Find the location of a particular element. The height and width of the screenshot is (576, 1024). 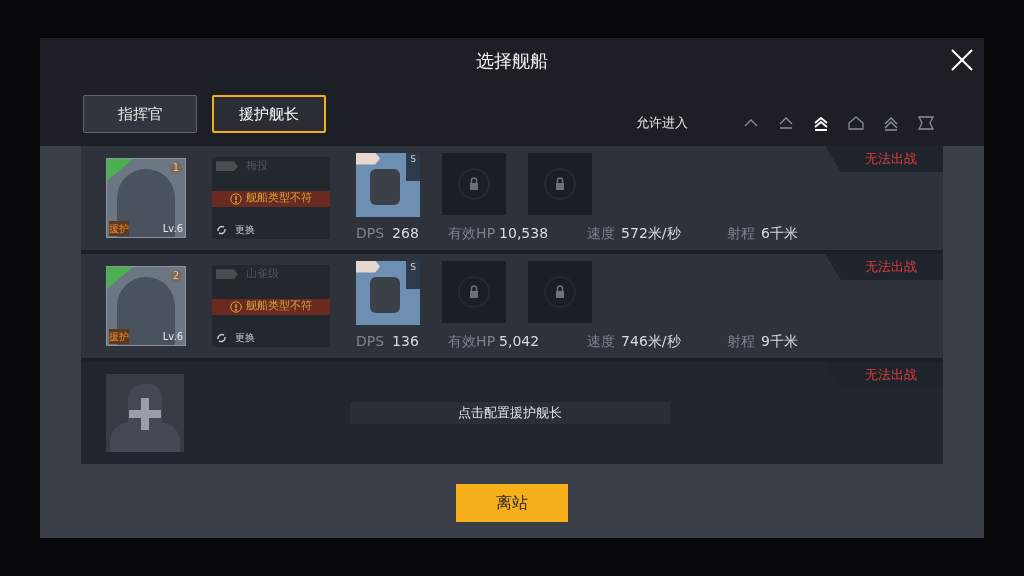

close-button is located at coordinates (962, 60).